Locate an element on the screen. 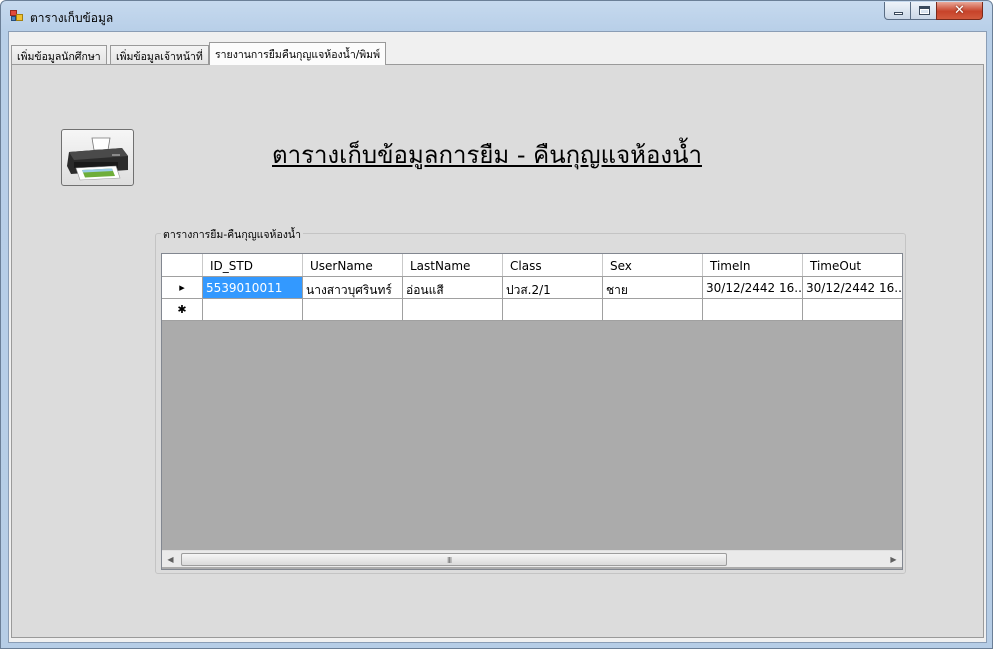 The image size is (993, 649). cell-sex: ชาย is located at coordinates (653, 287).